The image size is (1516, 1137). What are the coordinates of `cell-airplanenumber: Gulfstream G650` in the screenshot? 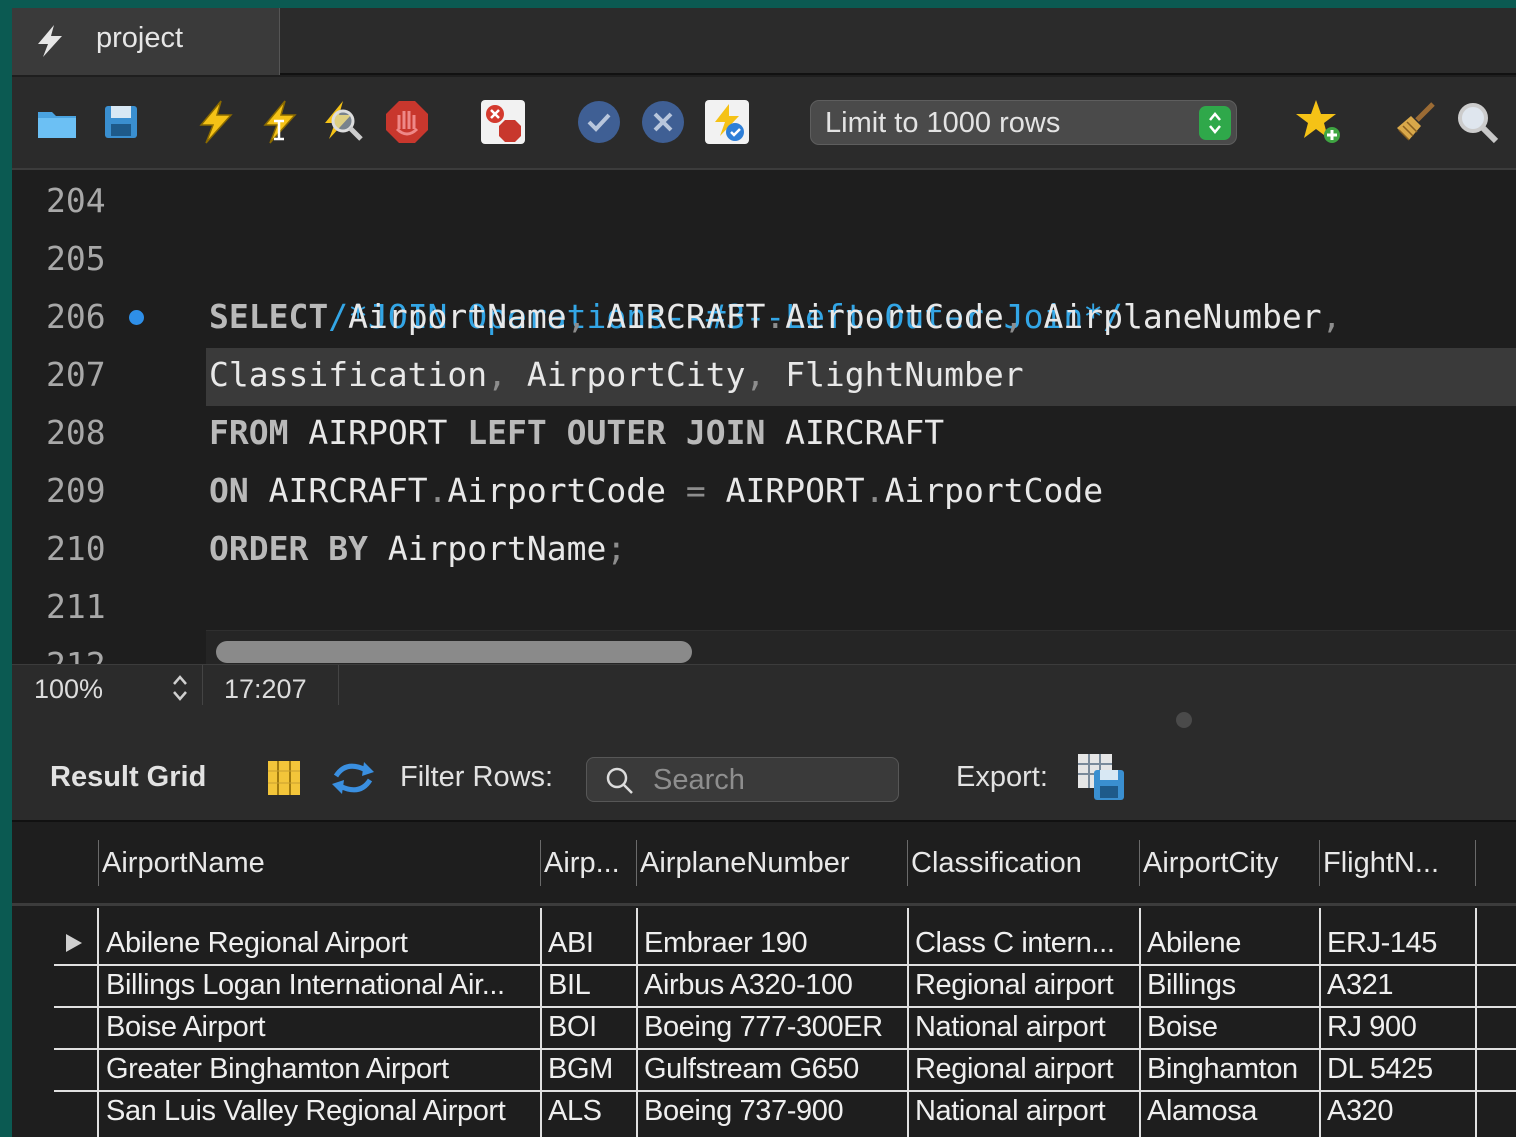 It's located at (772, 1069).